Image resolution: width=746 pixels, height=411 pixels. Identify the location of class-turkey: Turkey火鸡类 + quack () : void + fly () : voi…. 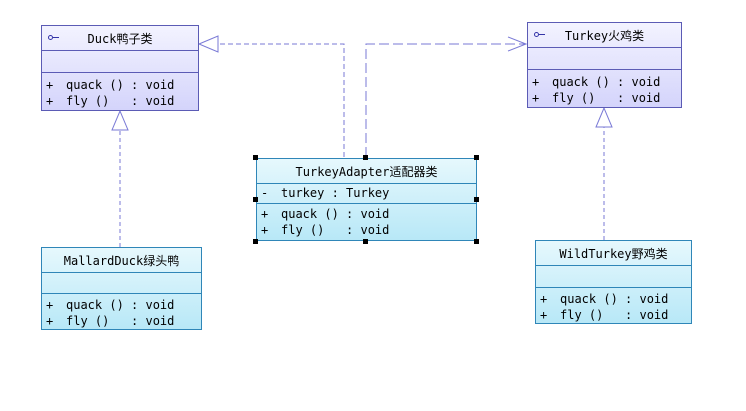
(604, 65).